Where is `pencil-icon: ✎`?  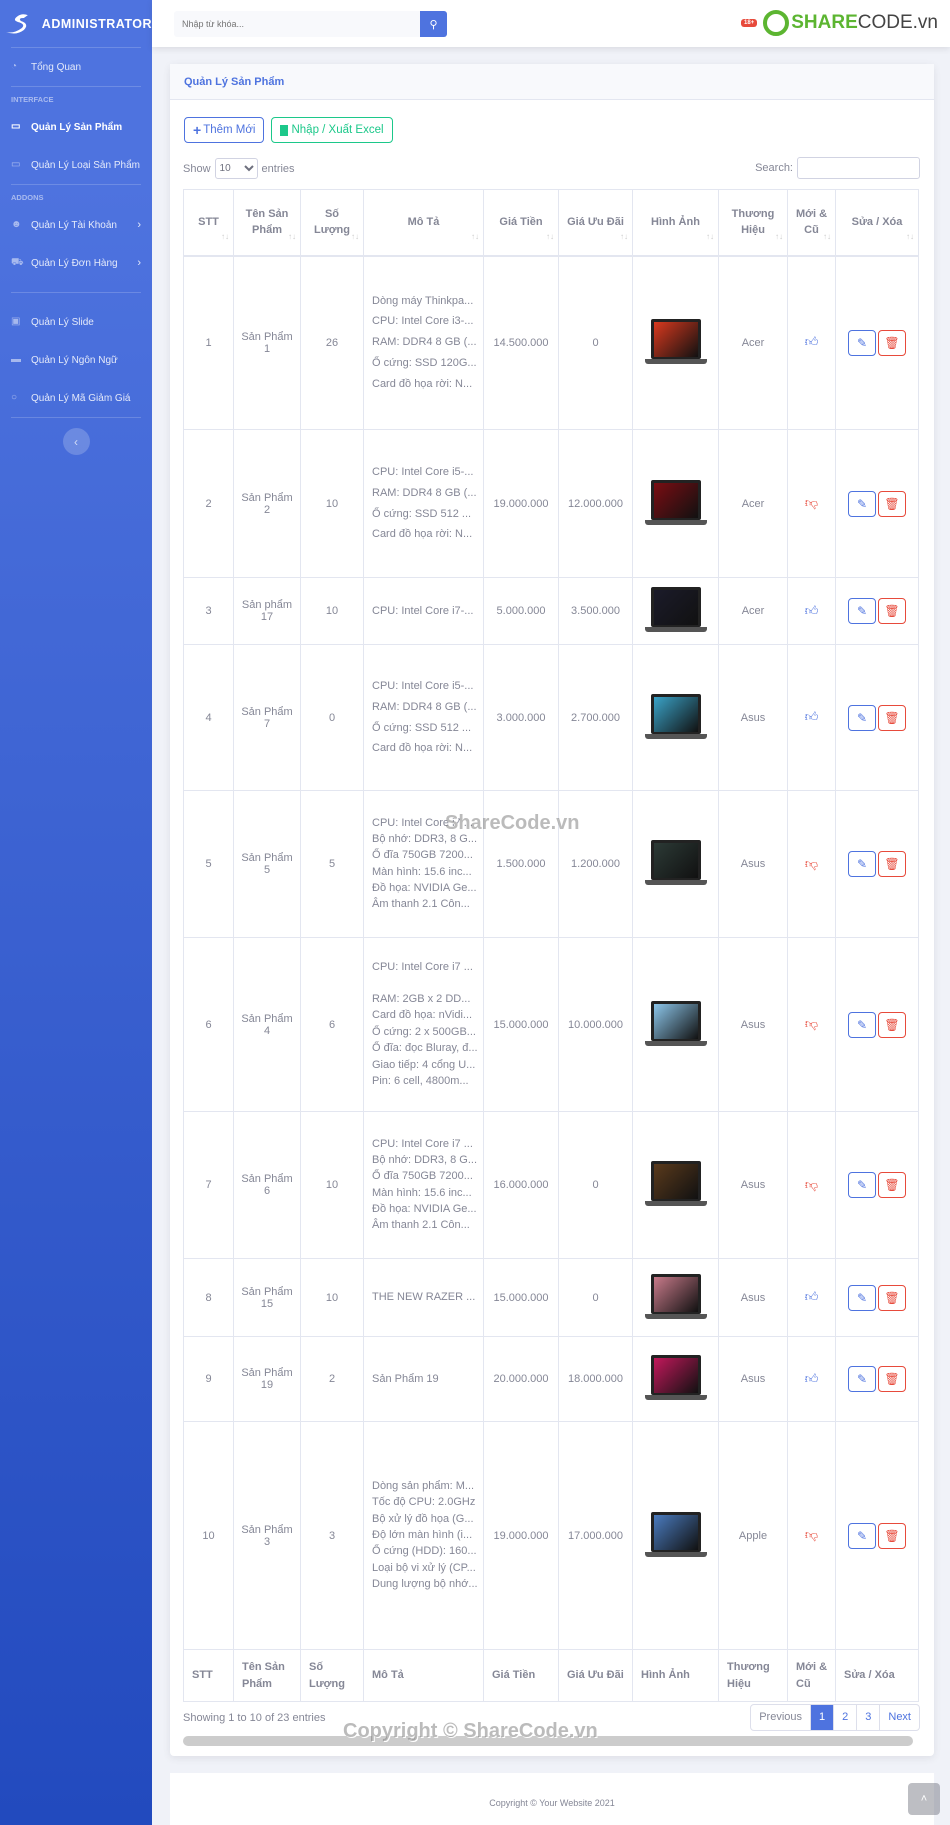 pencil-icon: ✎ is located at coordinates (862, 611).